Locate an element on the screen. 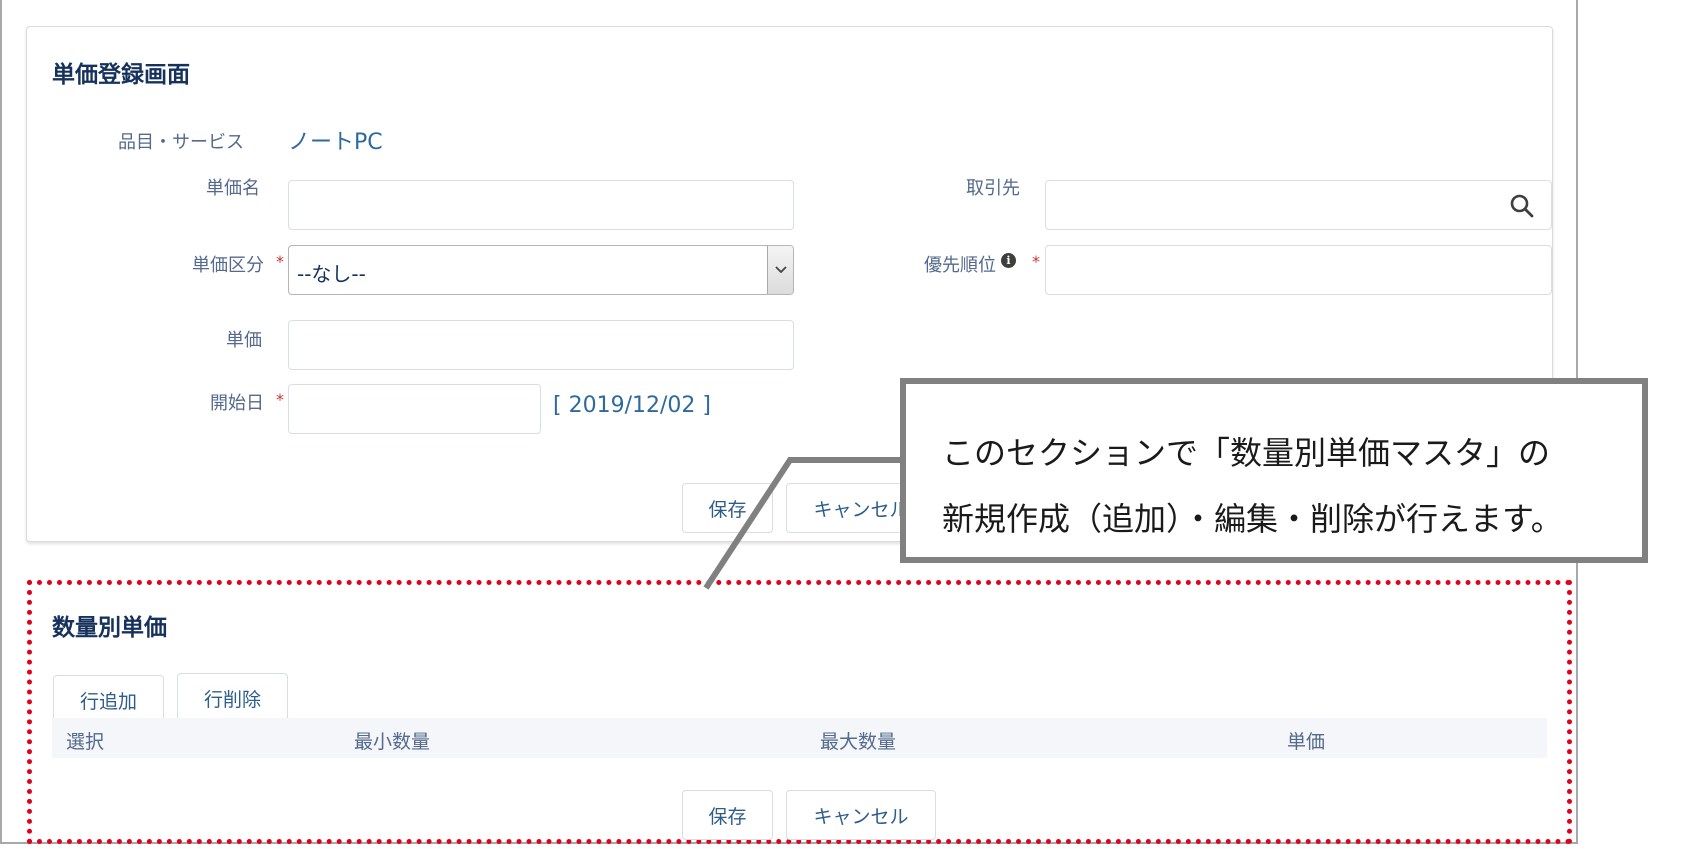  unit-price-label: 単価 is located at coordinates (244, 340).